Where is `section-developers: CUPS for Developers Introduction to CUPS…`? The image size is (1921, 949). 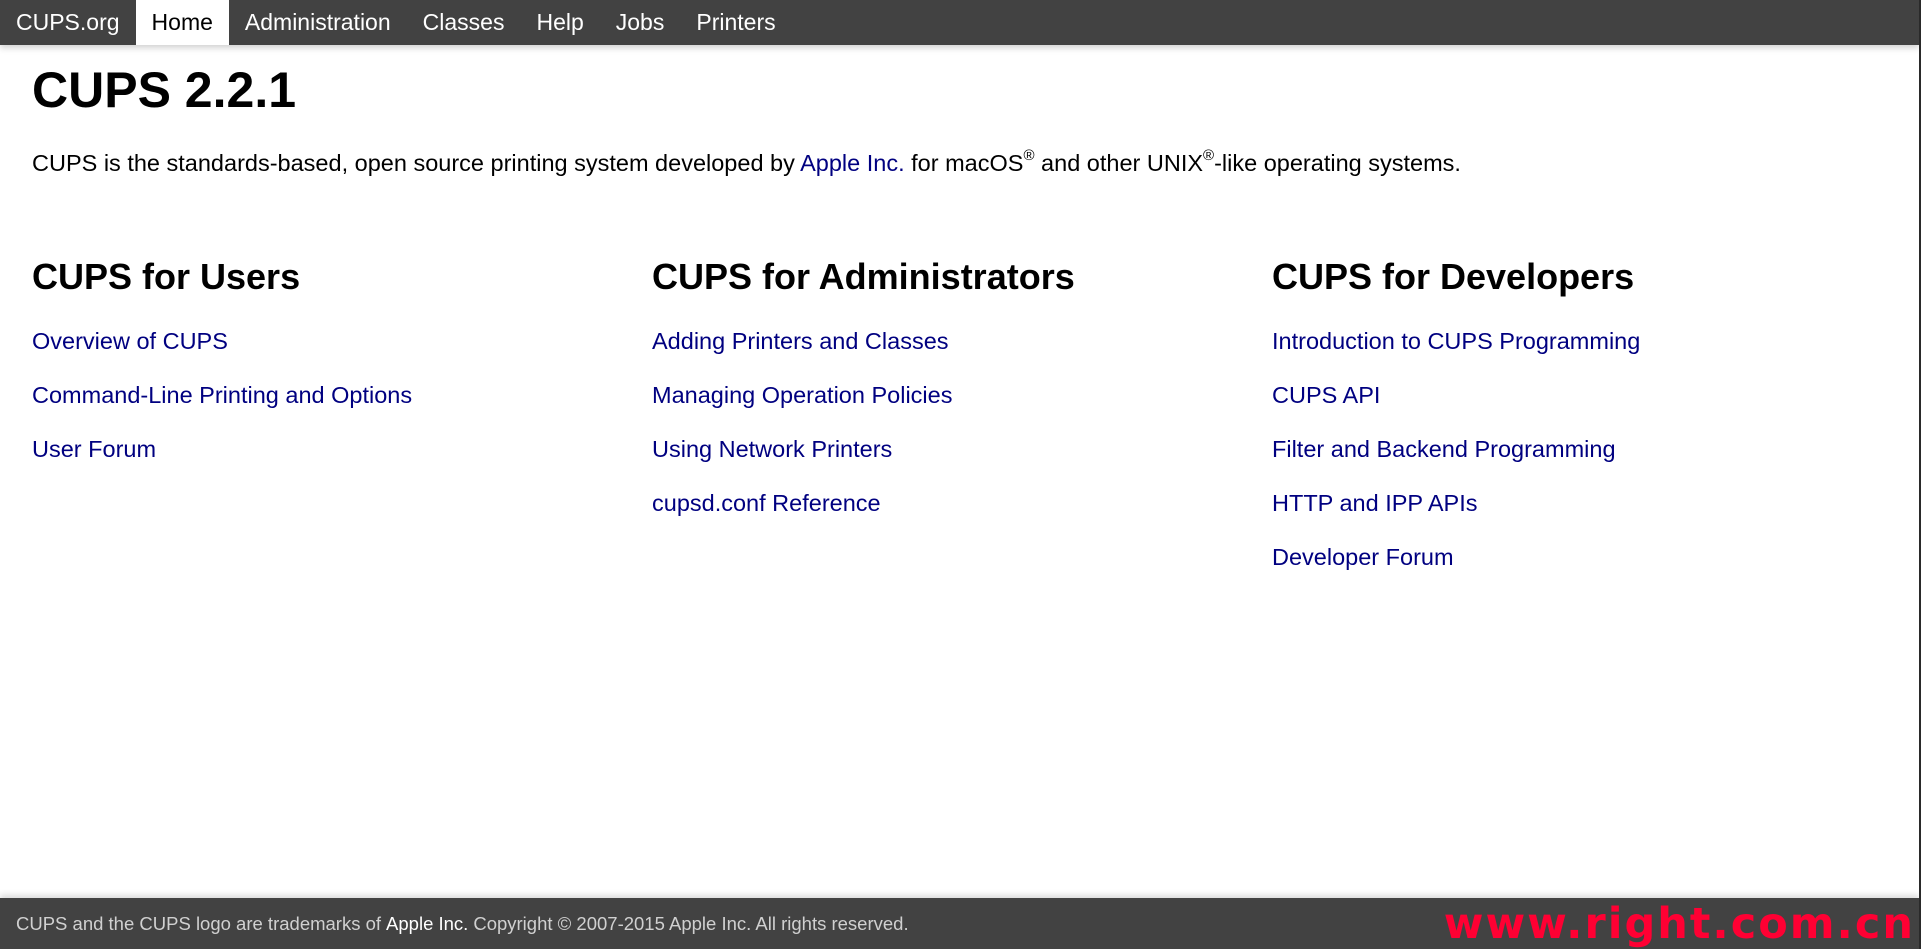
section-developers: CUPS for Developers Introduction to CUPS… is located at coordinates (1582, 427).